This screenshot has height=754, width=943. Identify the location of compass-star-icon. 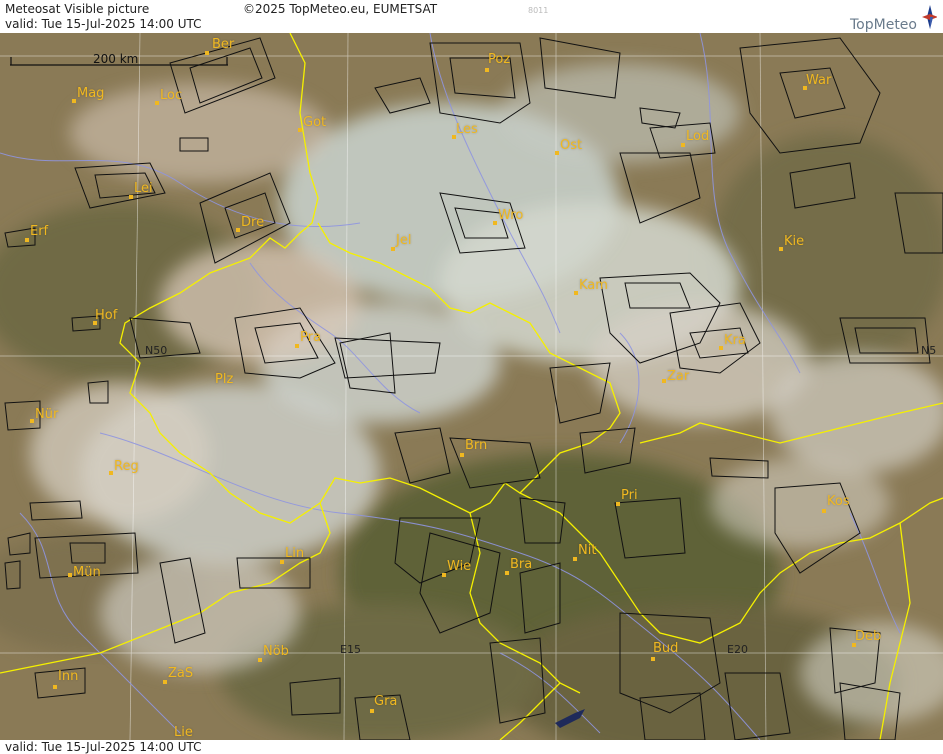
(929, 17).